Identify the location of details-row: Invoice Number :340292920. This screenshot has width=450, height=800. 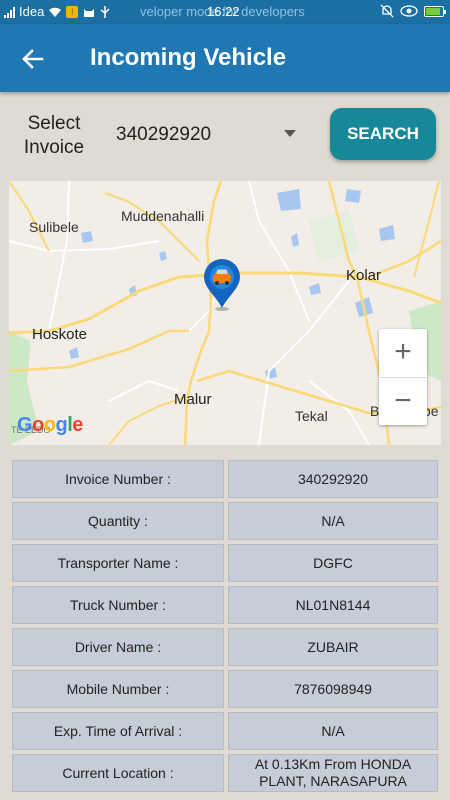
(225, 479).